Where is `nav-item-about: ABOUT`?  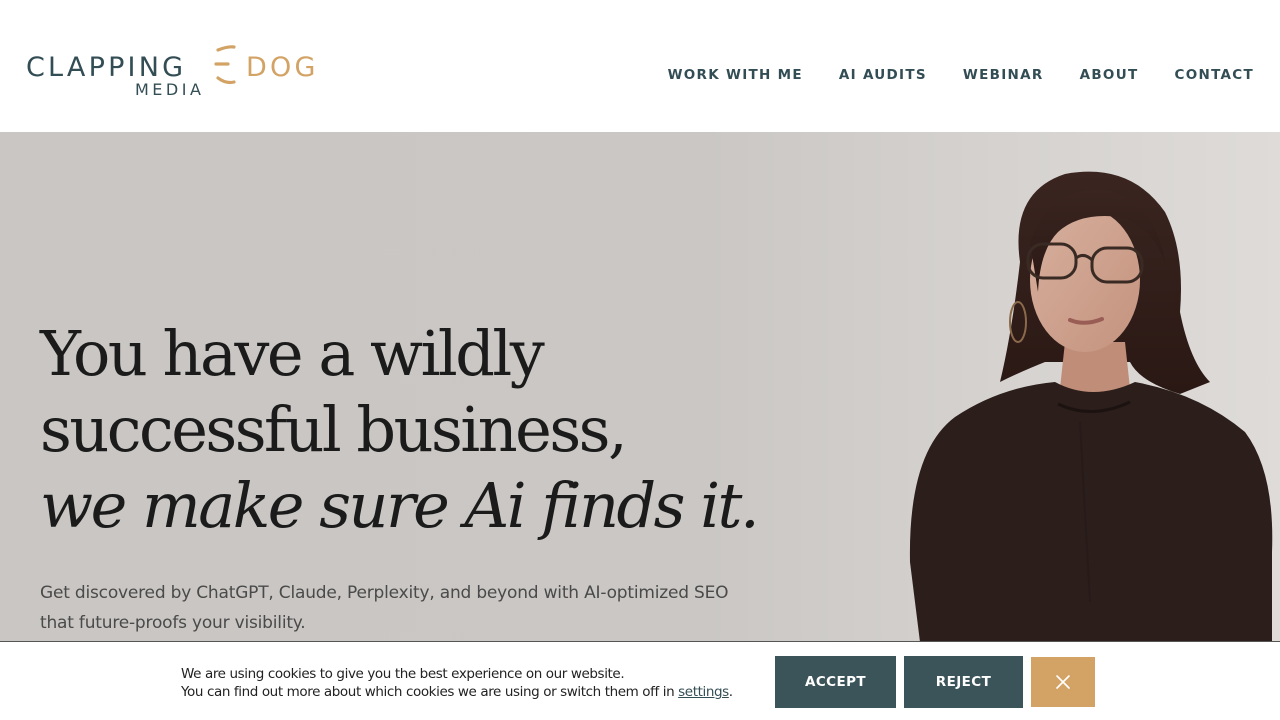
nav-item-about: ABOUT is located at coordinates (1109, 75).